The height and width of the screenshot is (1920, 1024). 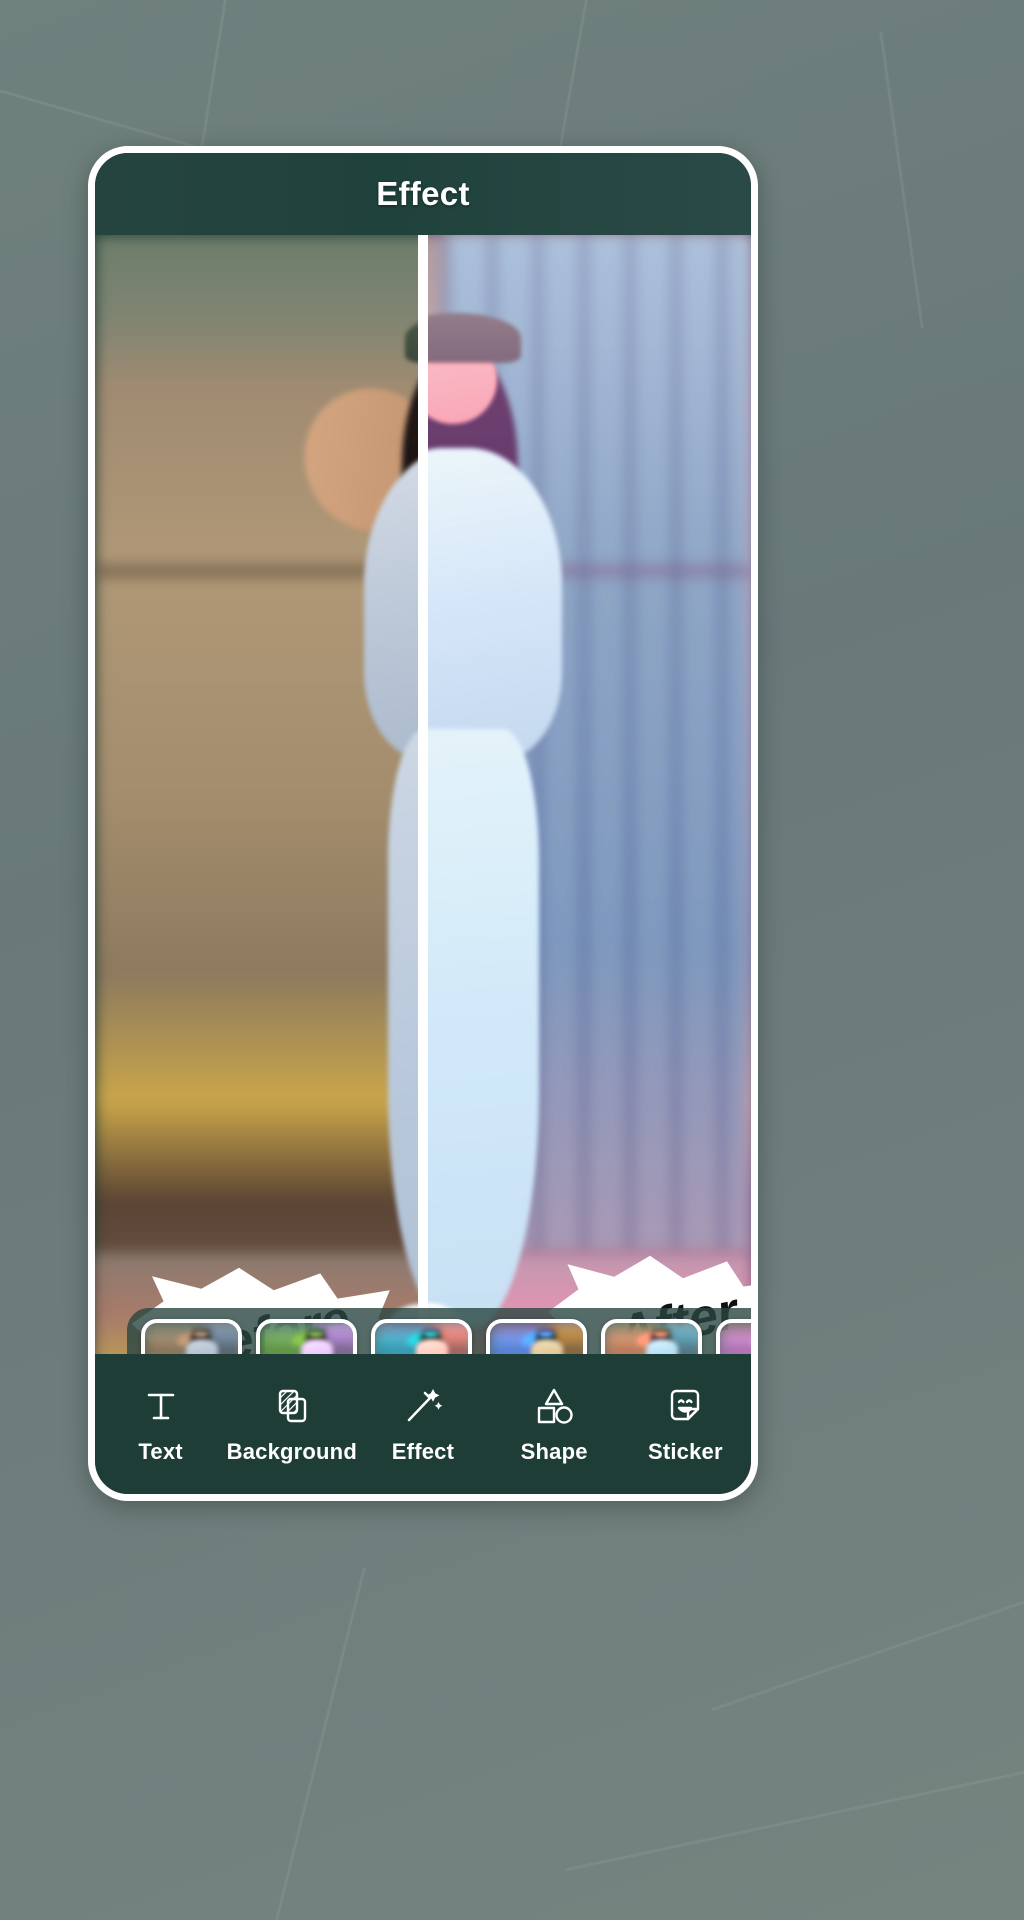 What do you see at coordinates (160, 1451) in the screenshot?
I see `nav-label-text: Text` at bounding box center [160, 1451].